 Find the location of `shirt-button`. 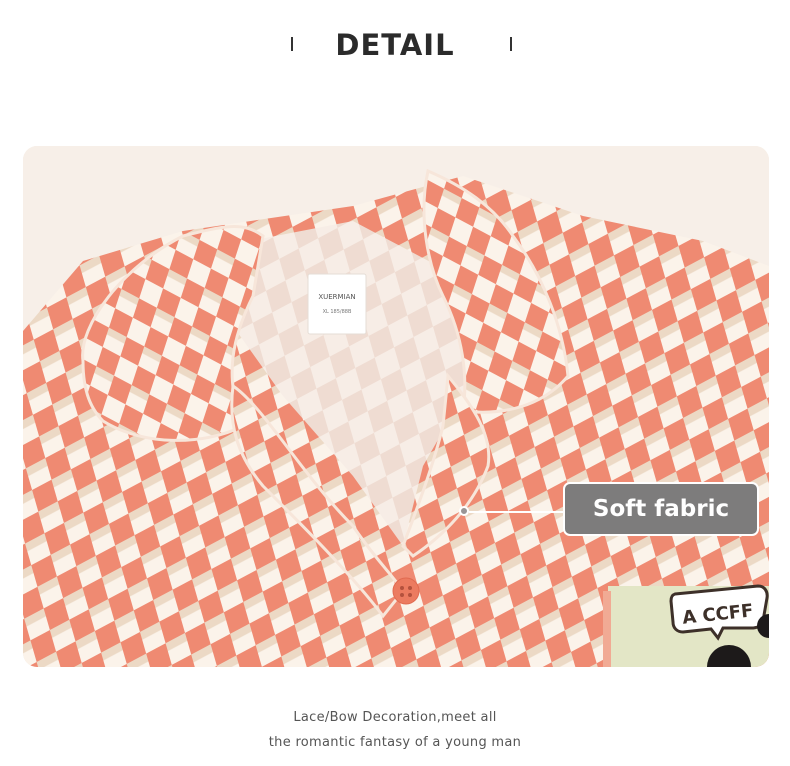

shirt-button is located at coordinates (406, 591).